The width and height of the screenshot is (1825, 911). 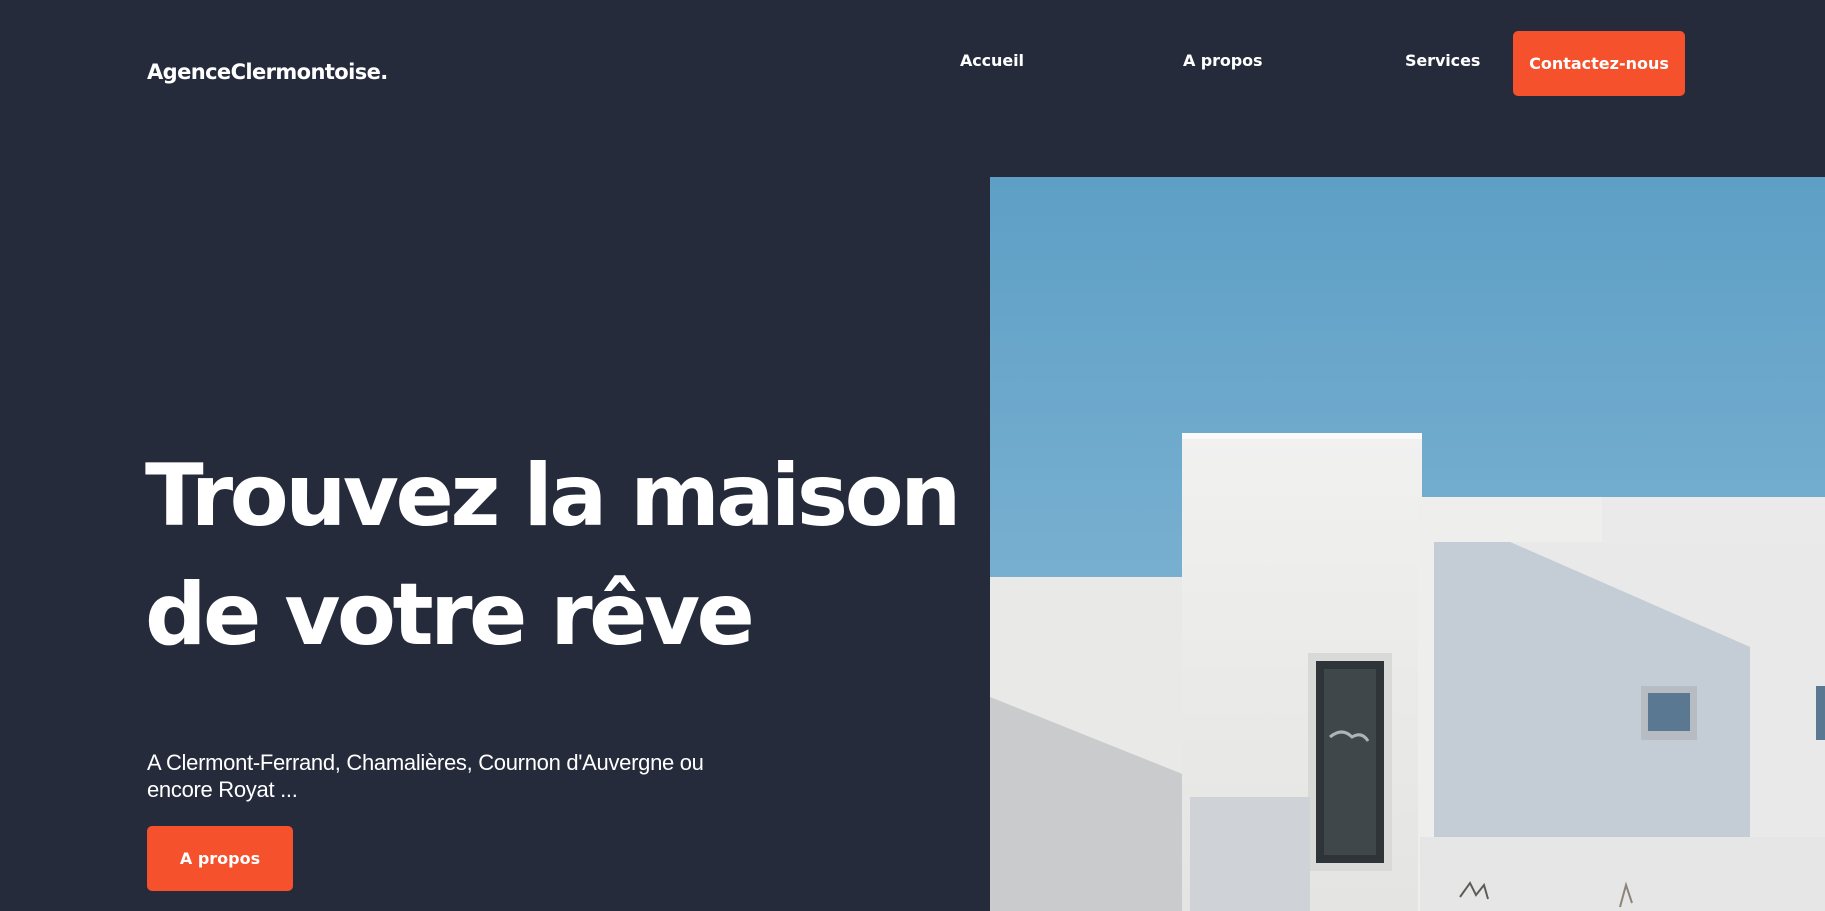 What do you see at coordinates (992, 60) in the screenshot?
I see `nav-link-accueil: Accueil` at bounding box center [992, 60].